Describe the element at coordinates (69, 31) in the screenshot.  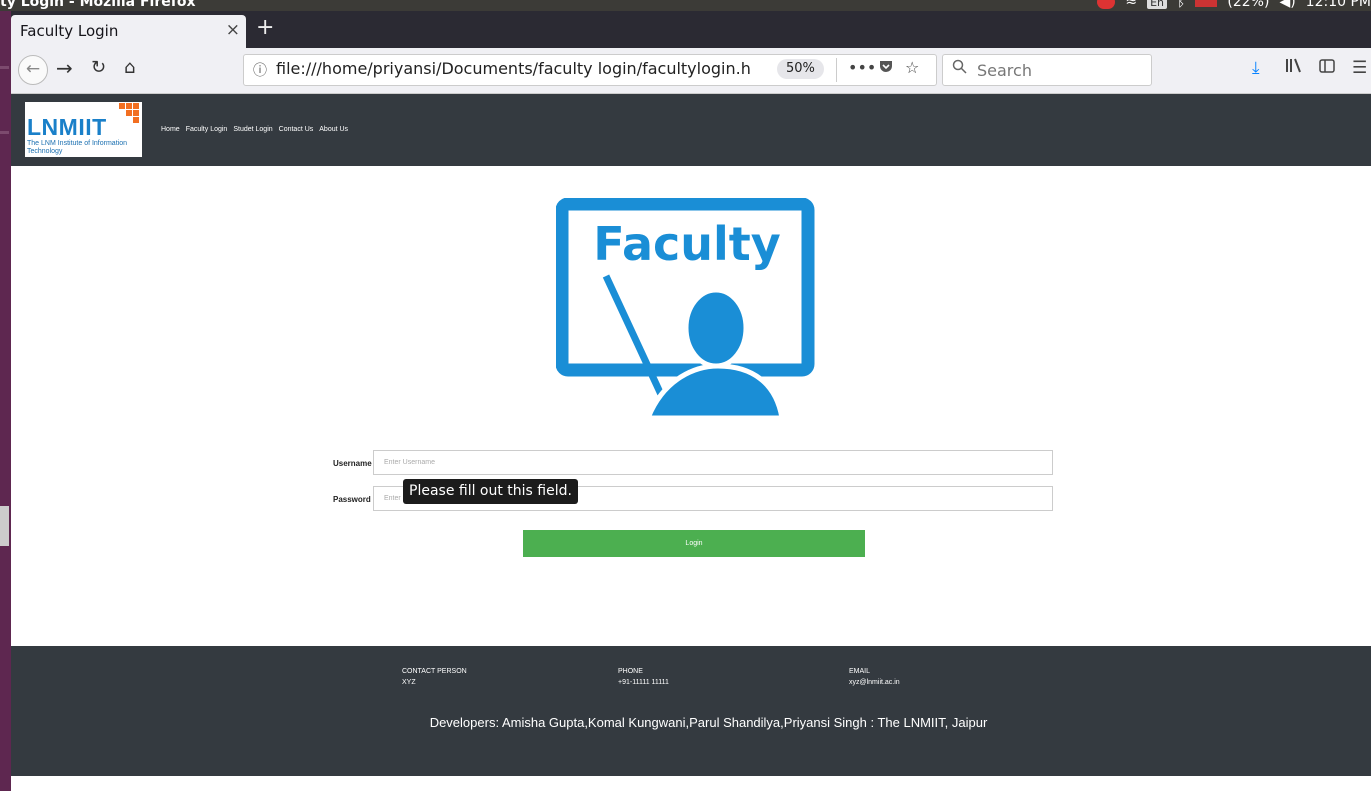
I see `tab-title: Faculty Login` at that location.